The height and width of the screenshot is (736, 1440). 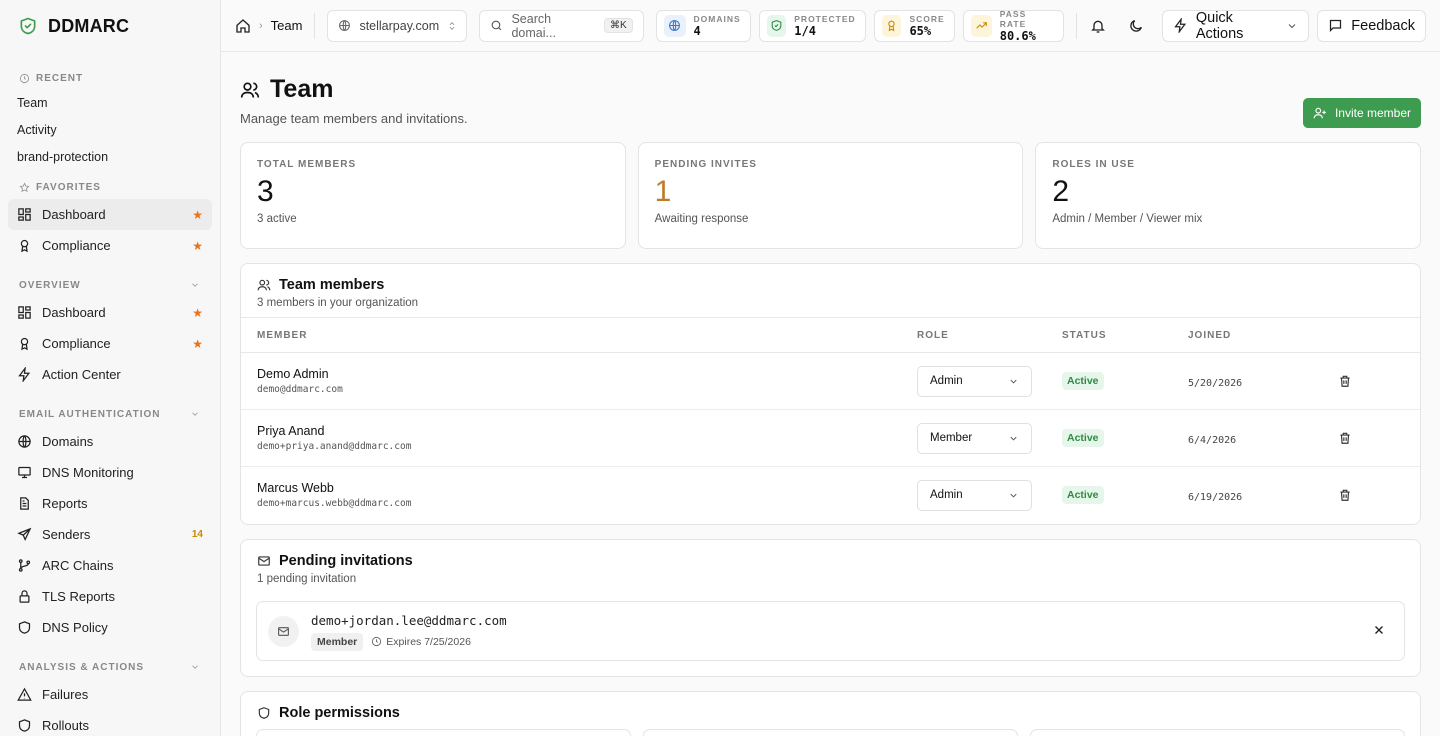 I want to click on sidebar-item-tls-reports: TLS Reports, so click(x=110, y=596).